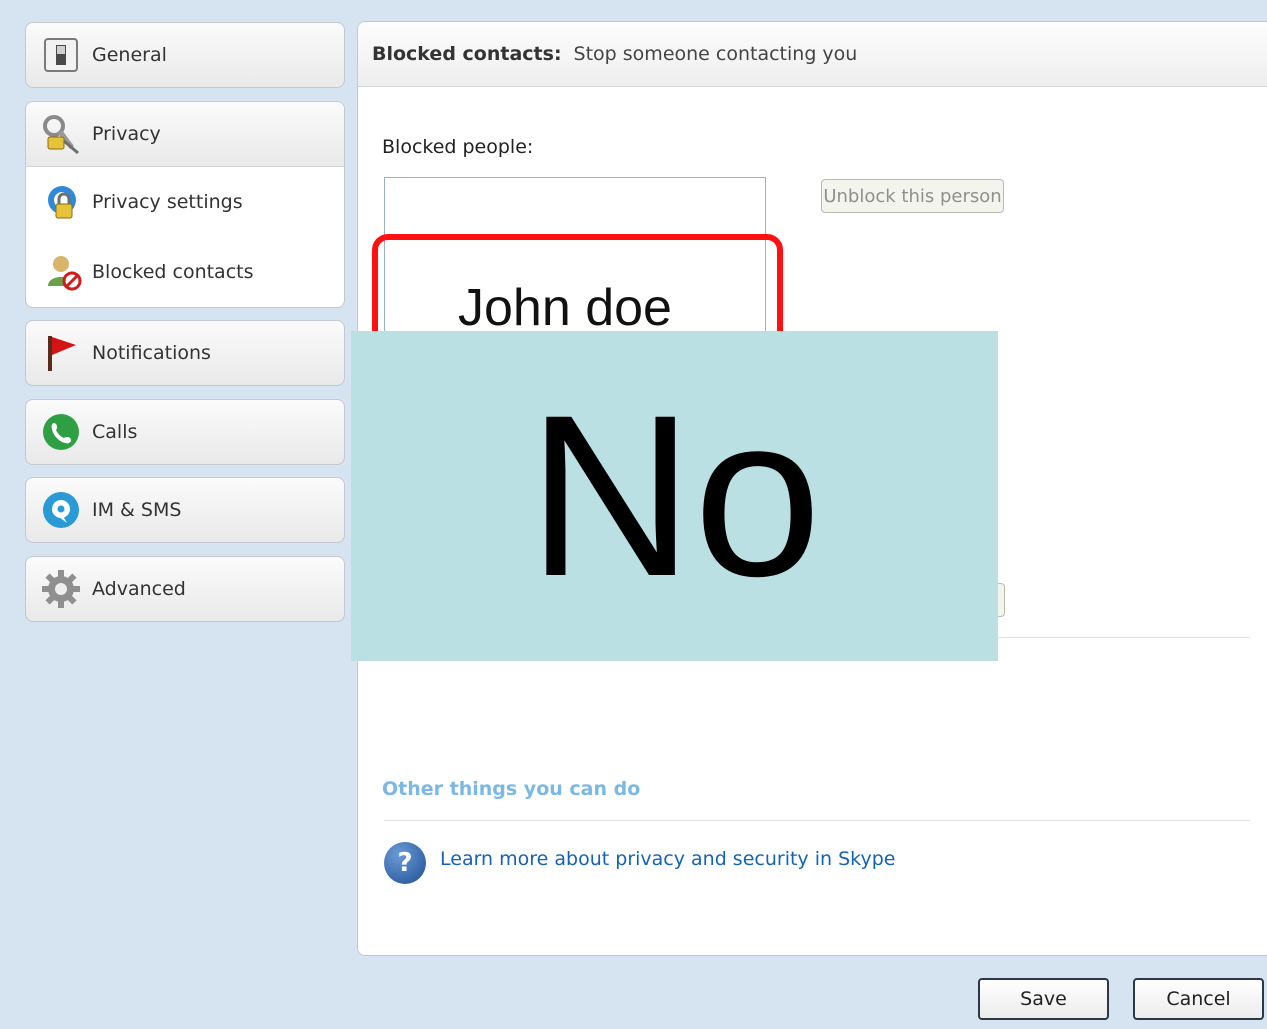 The width and height of the screenshot is (1267, 1029). I want to click on blocked-user-icon, so click(64, 272).